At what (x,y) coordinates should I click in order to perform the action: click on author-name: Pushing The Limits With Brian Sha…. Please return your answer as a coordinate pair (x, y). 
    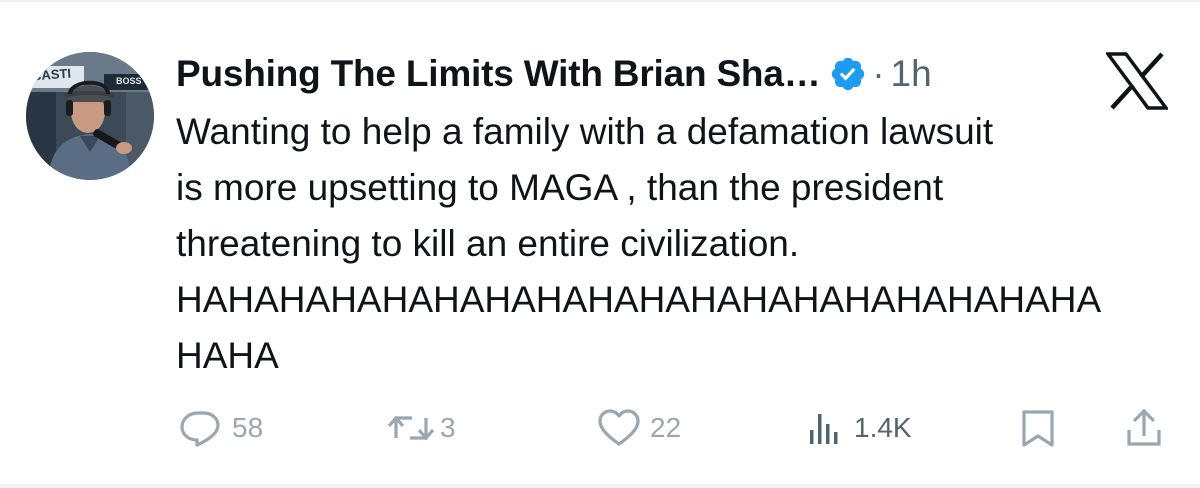
    Looking at the image, I should click on (498, 74).